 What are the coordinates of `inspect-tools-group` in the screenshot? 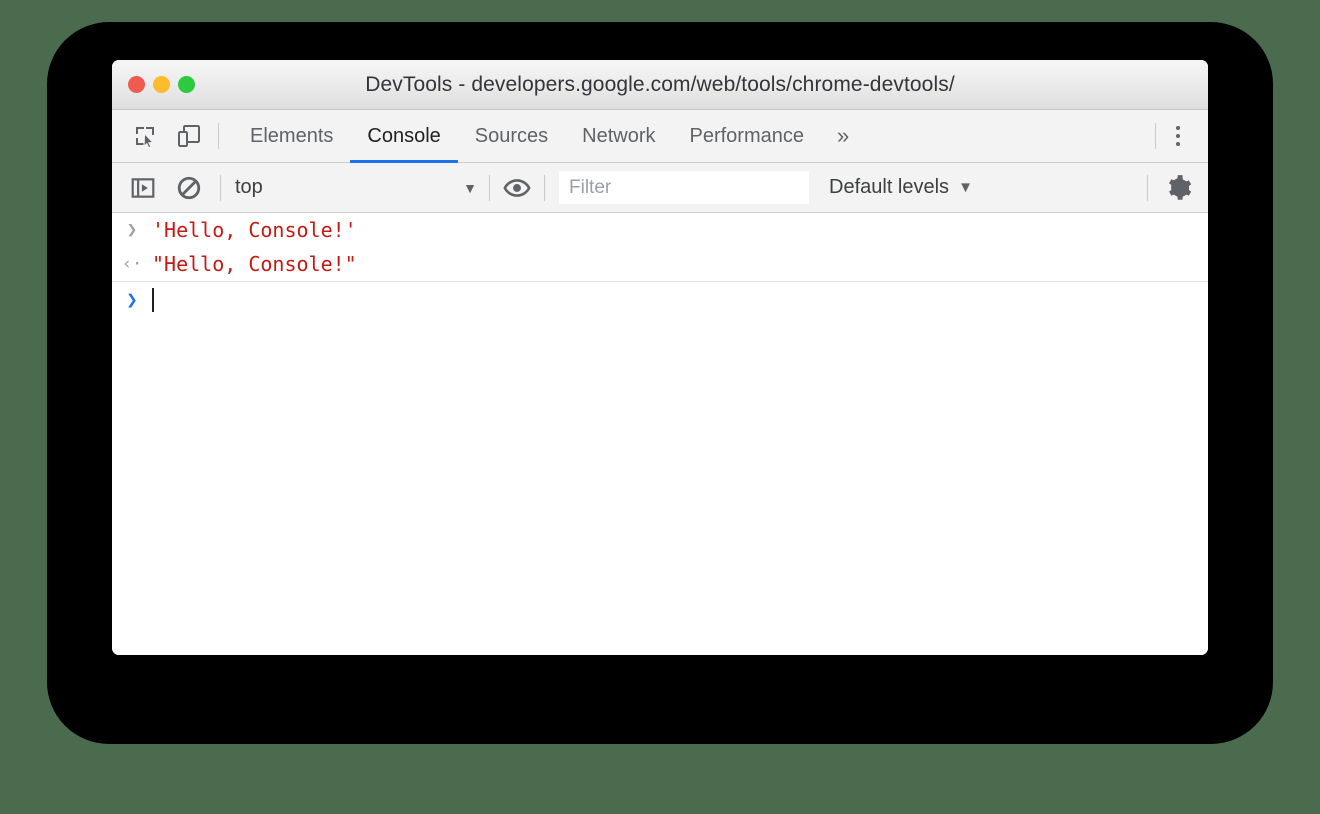 It's located at (165, 136).